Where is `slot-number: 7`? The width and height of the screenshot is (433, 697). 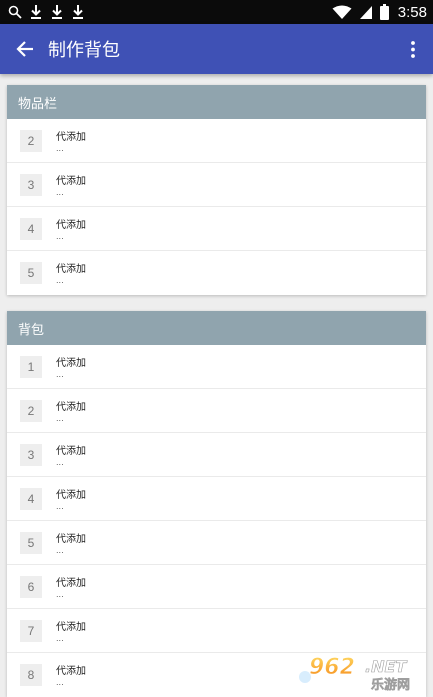
slot-number: 7 is located at coordinates (31, 631).